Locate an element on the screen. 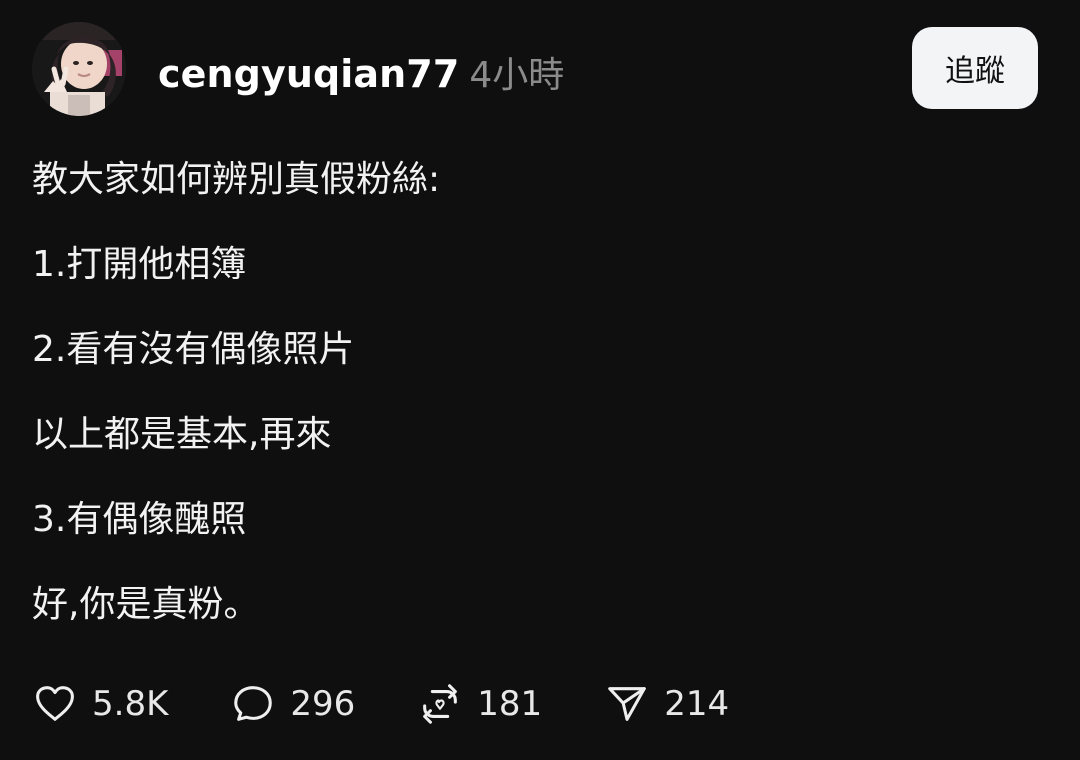 Image resolution: width=1080 pixels, height=760 pixels. post-line-5: 3.有偶像醜照 is located at coordinates (139, 519).